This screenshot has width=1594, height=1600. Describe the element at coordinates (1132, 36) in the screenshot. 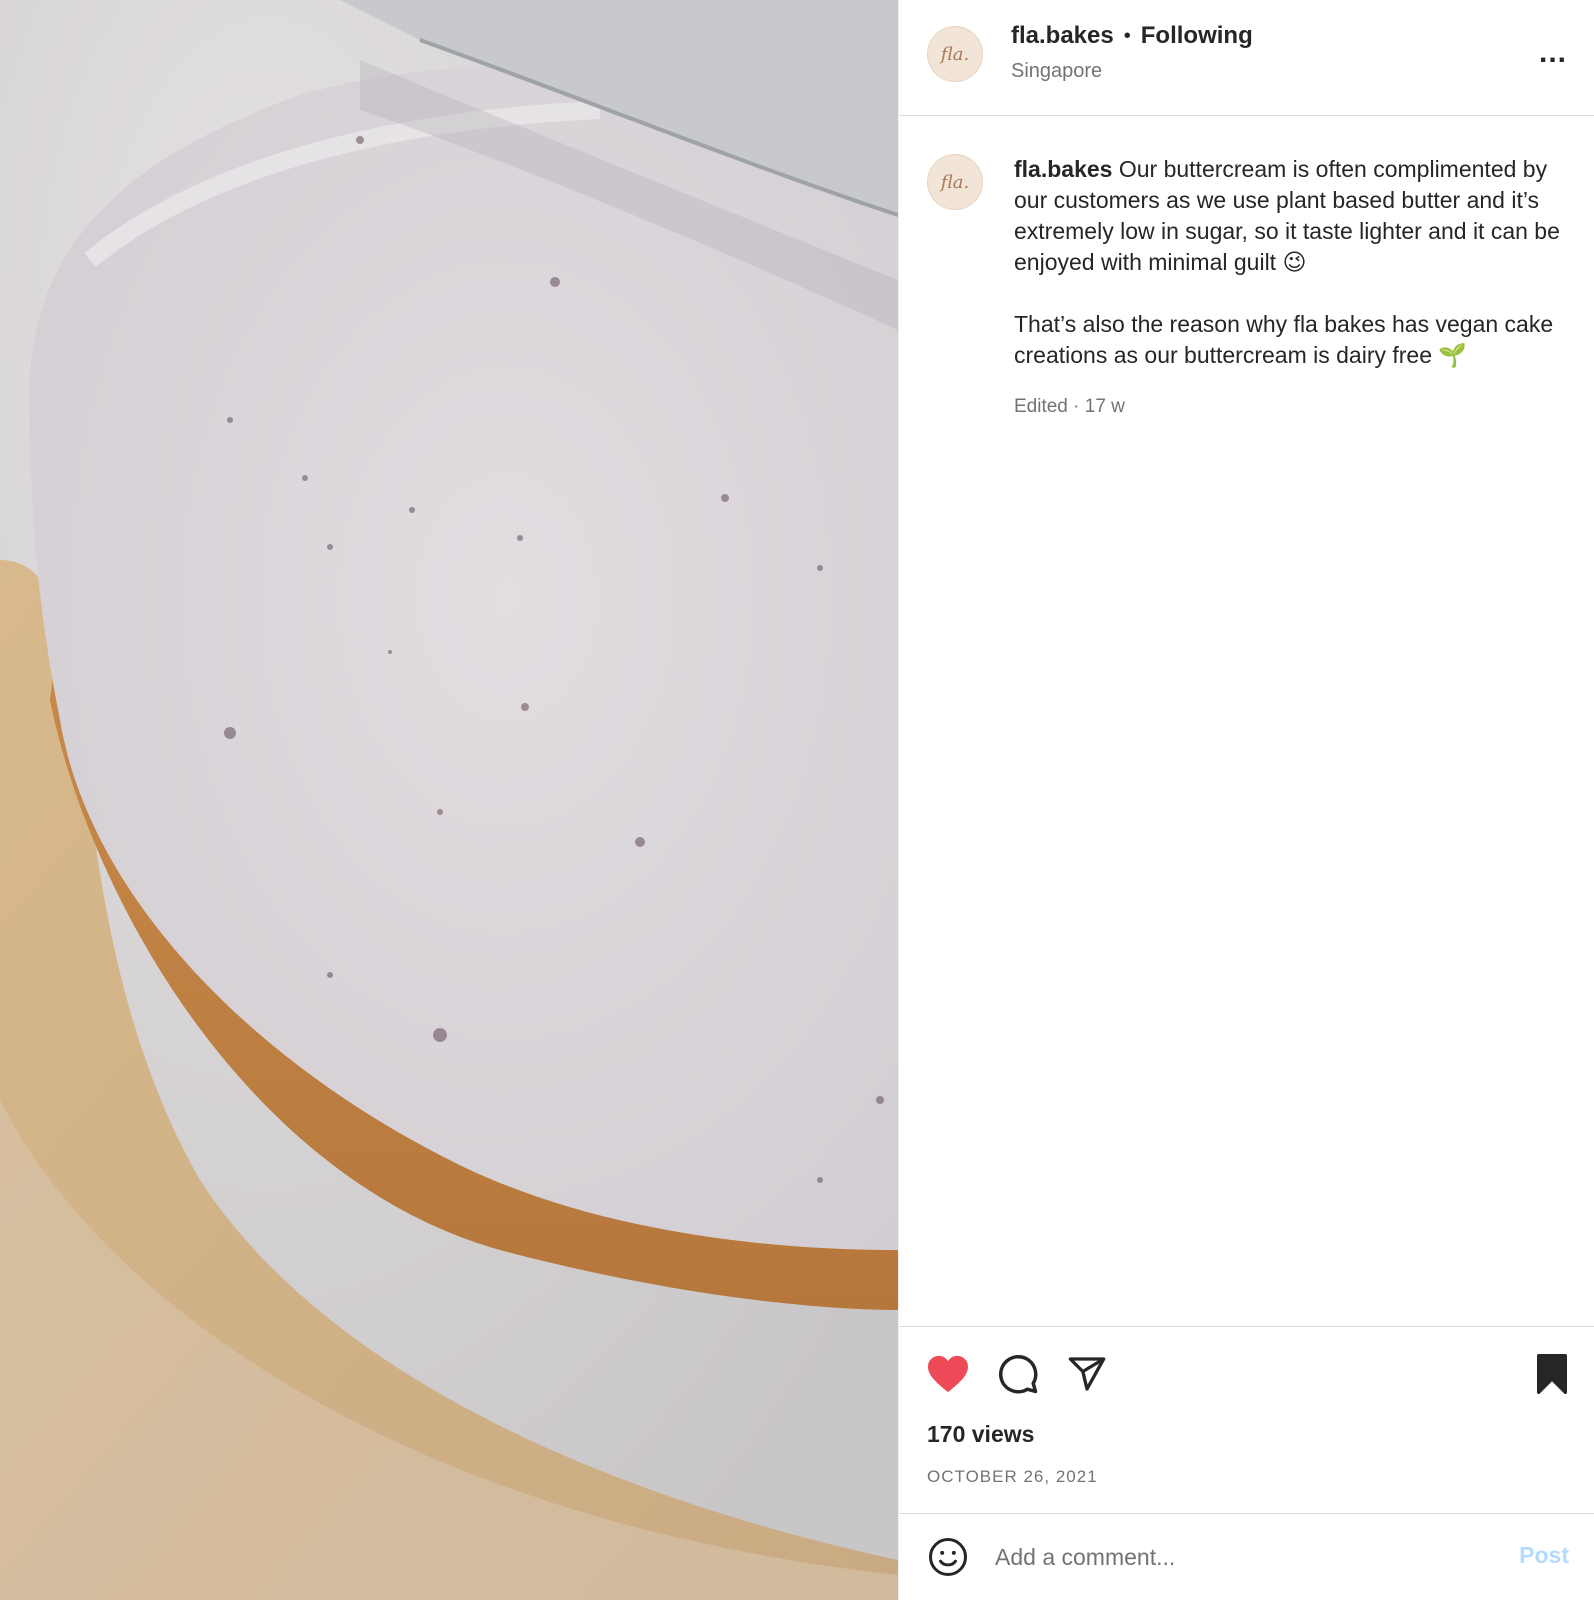

I see `author-line: fla.bakes • Following` at that location.